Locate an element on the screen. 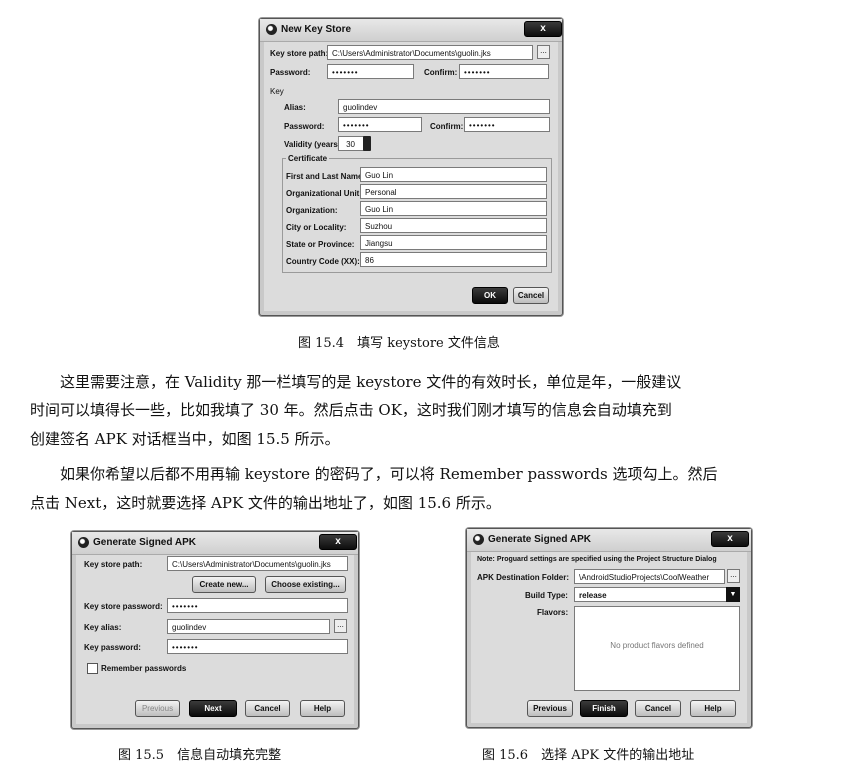 This screenshot has height=774, width=850. org-unit-label: Organizational Unit: is located at coordinates (324, 193).